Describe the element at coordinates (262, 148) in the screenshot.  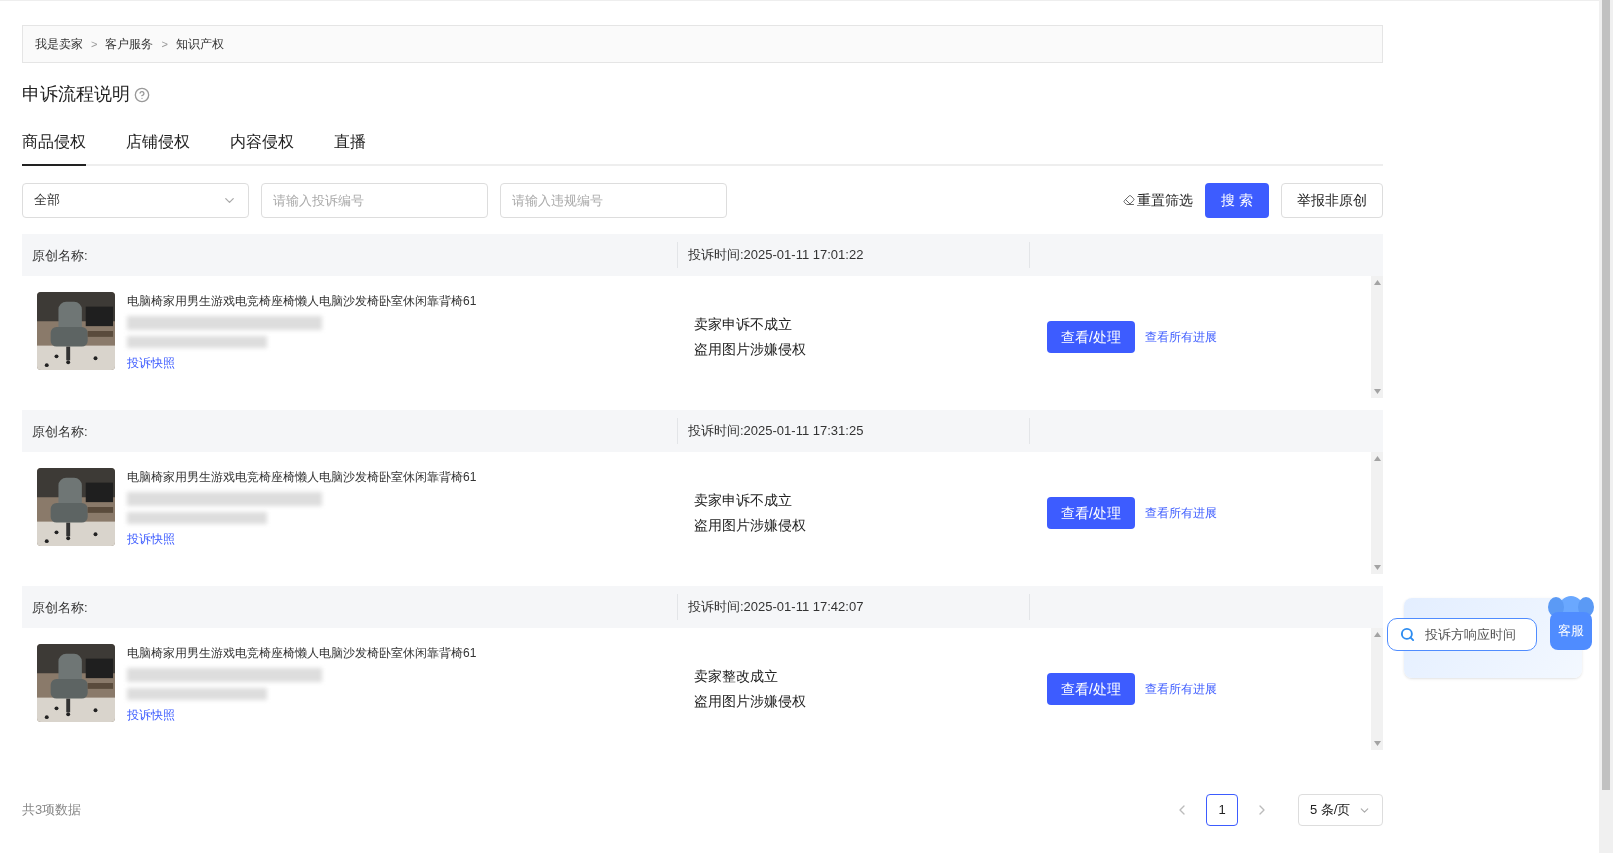
I see `tab: 内容侵权` at that location.